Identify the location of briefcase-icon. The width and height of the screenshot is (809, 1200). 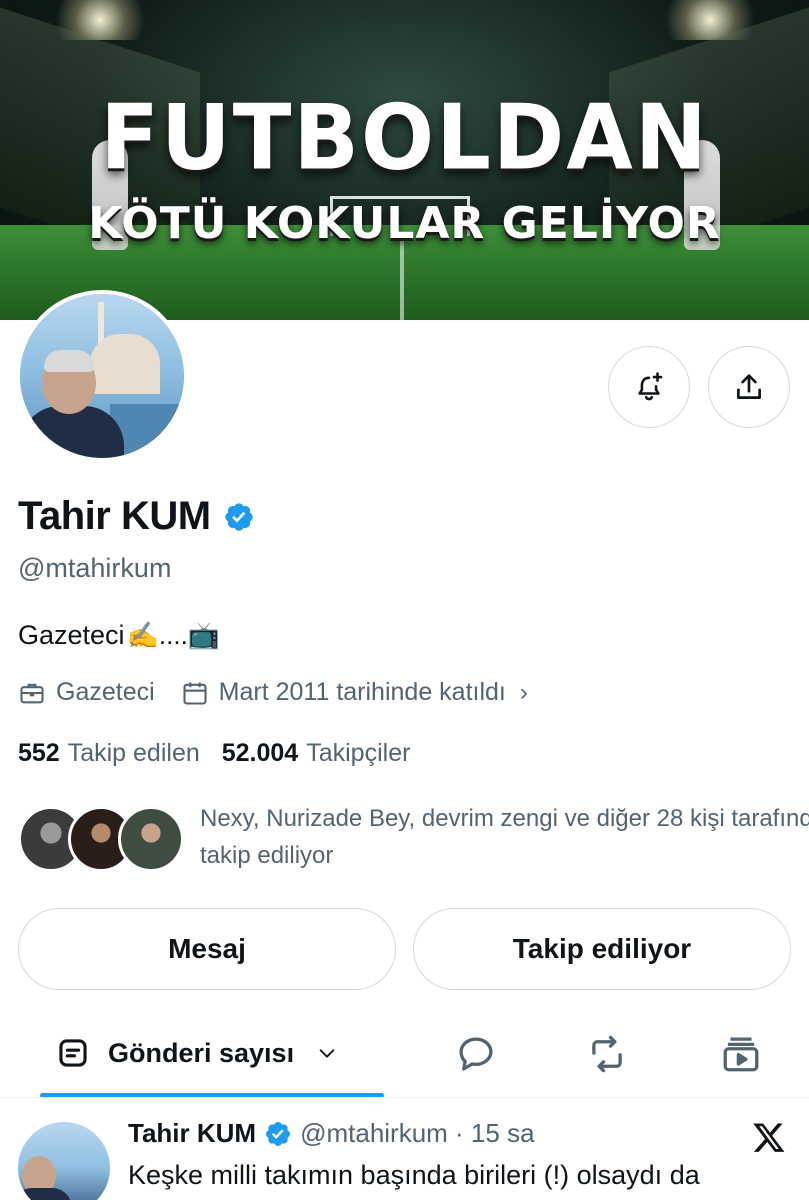
(32, 693).